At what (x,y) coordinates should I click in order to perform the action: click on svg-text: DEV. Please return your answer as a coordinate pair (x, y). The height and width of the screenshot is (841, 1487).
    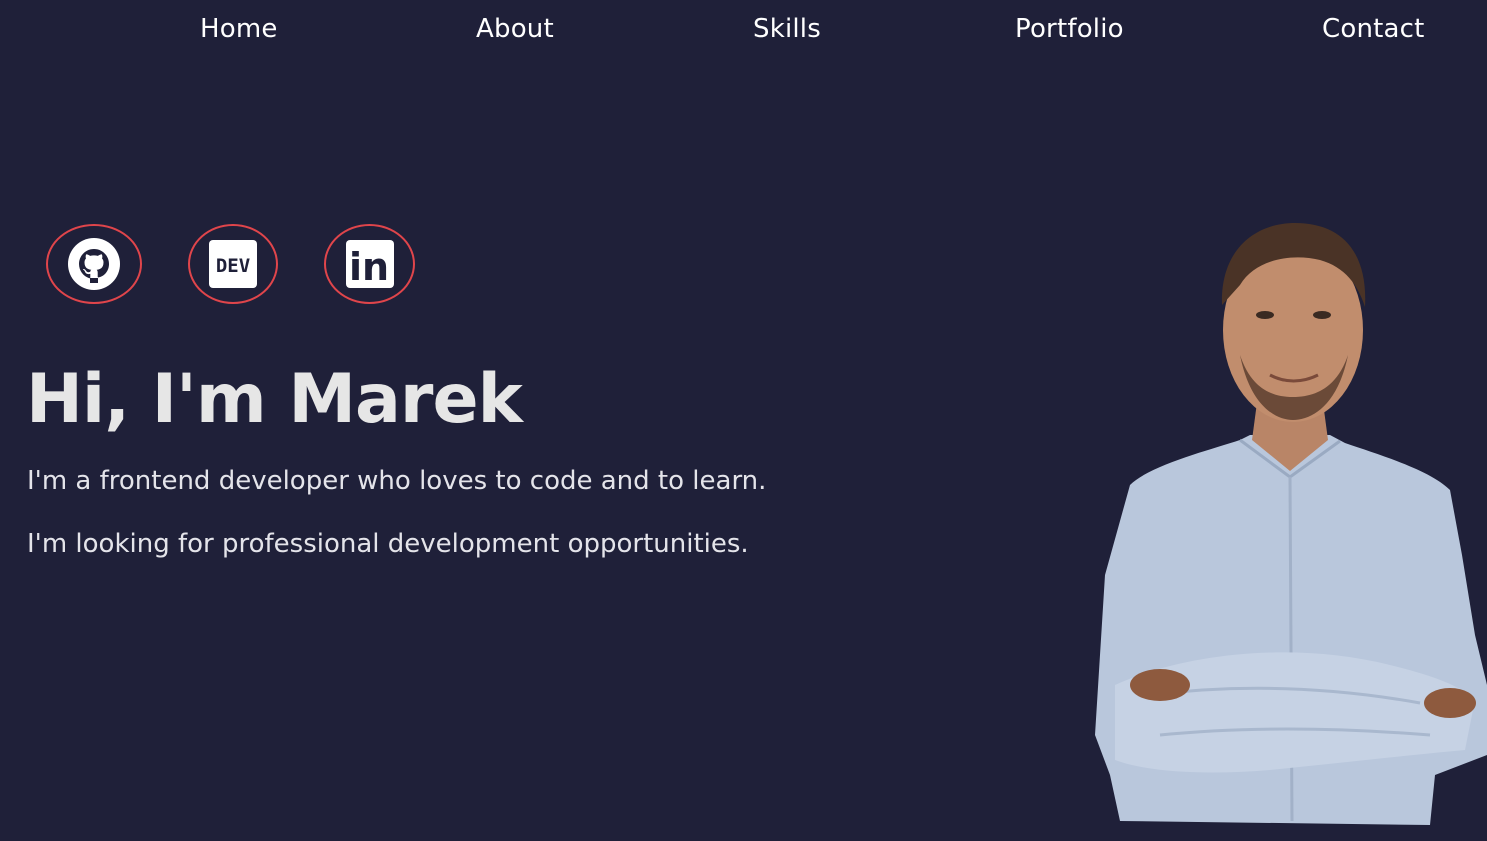
    Looking at the image, I should click on (233, 266).